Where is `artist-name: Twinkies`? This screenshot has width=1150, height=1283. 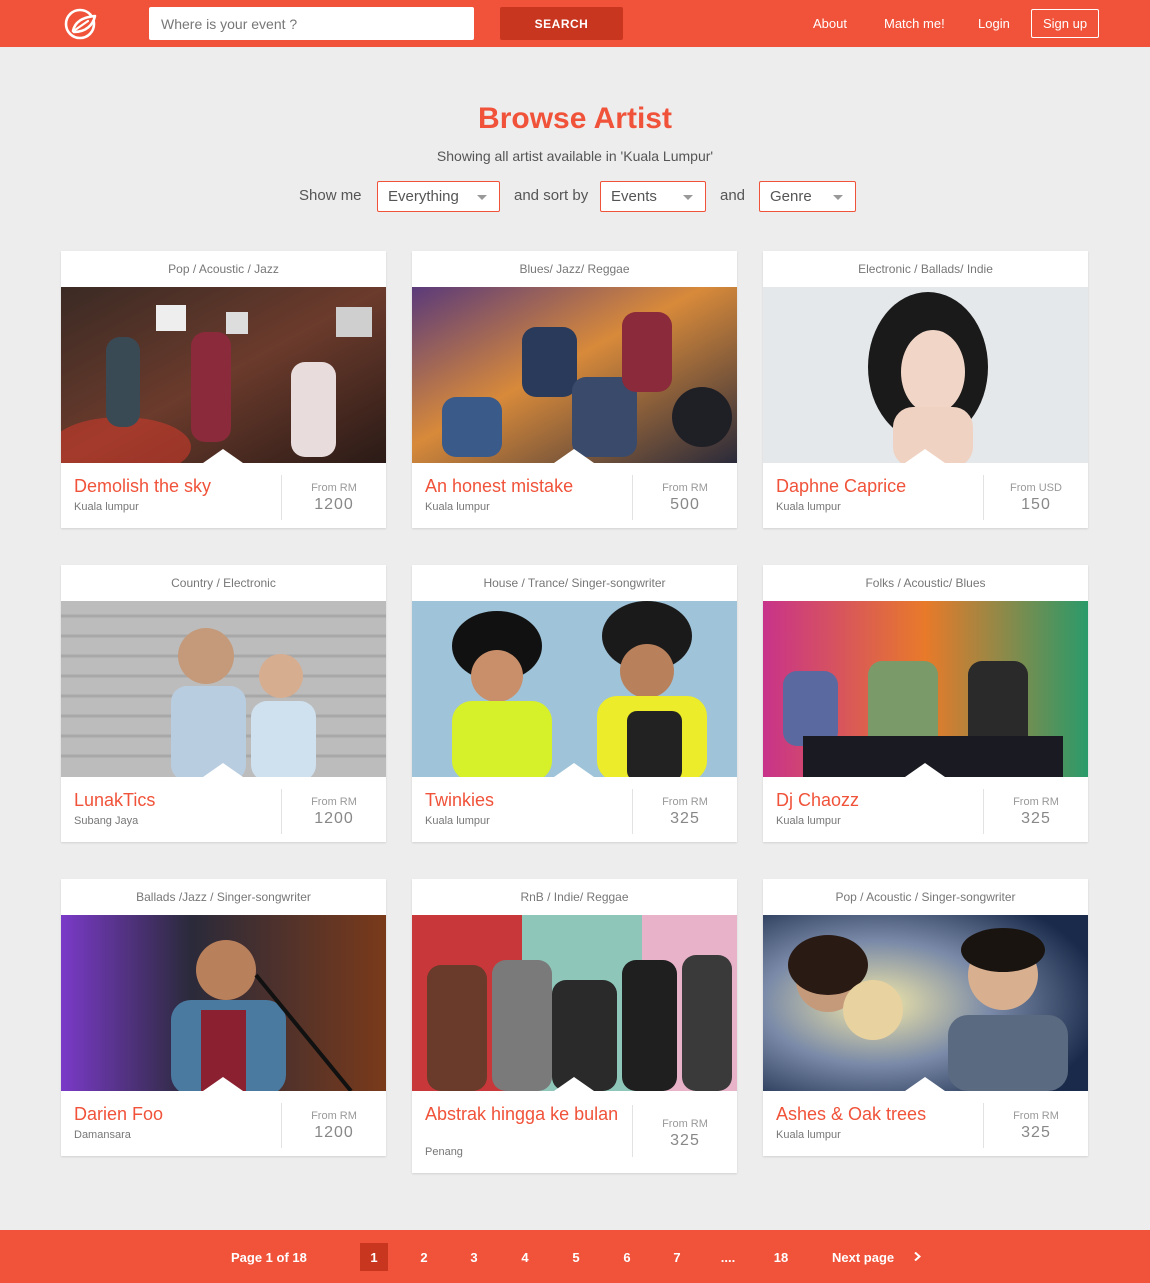
artist-name: Twinkies is located at coordinates (525, 800).